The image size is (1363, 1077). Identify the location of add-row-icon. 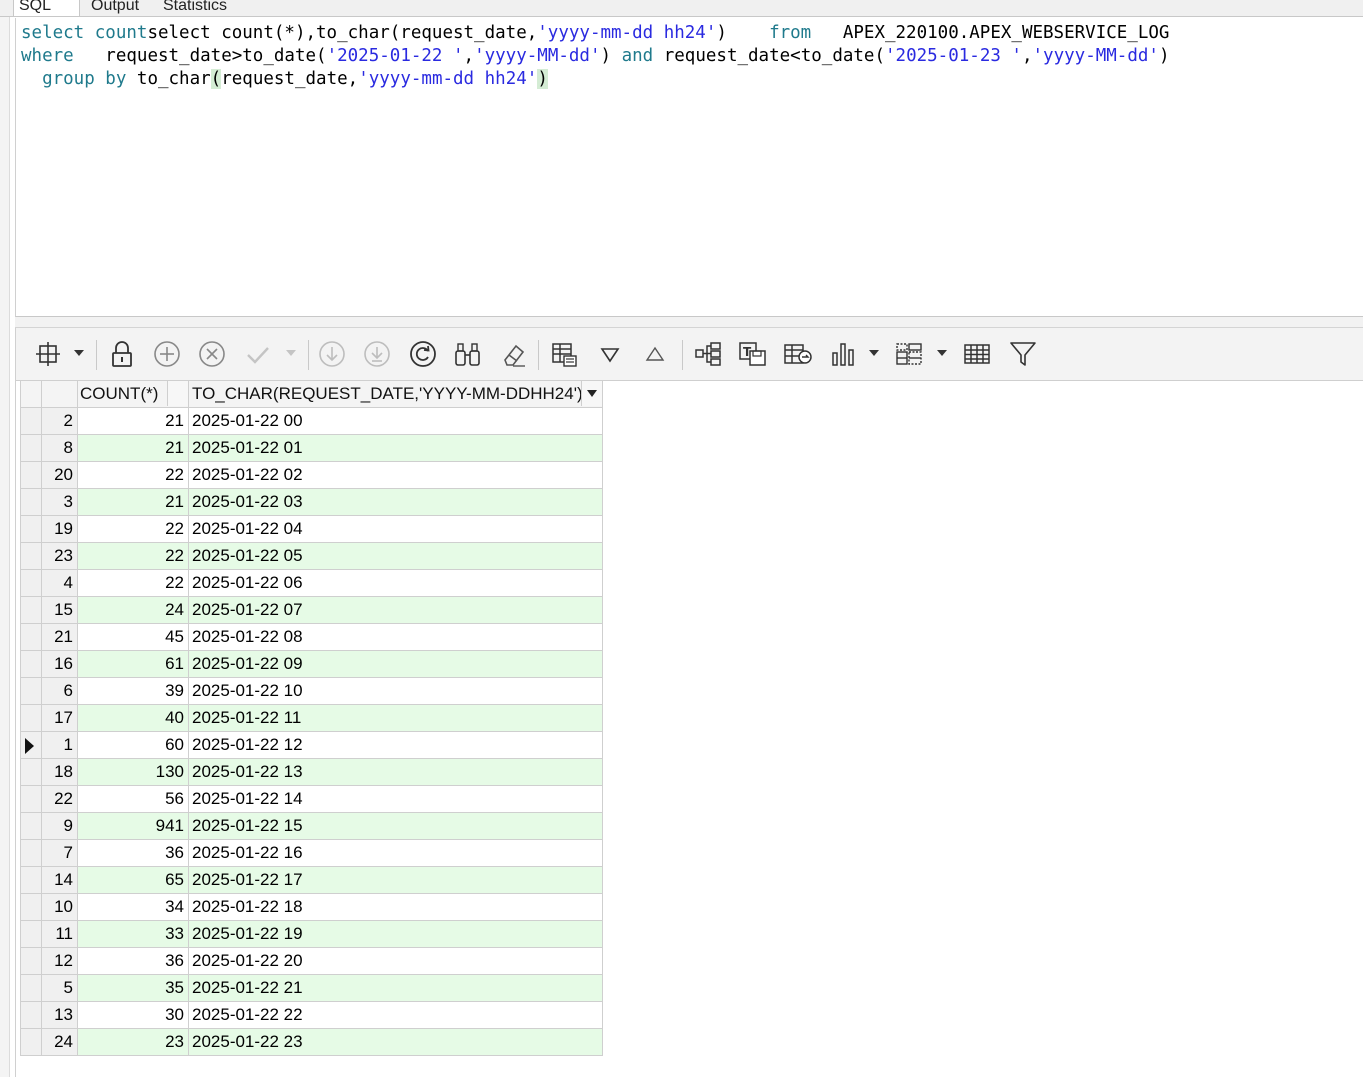
(167, 354).